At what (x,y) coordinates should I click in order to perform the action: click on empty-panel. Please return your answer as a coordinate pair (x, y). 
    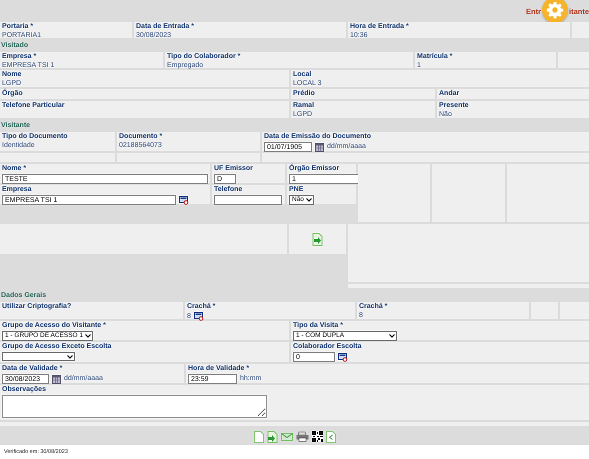
    Looking at the image, I should click on (394, 193).